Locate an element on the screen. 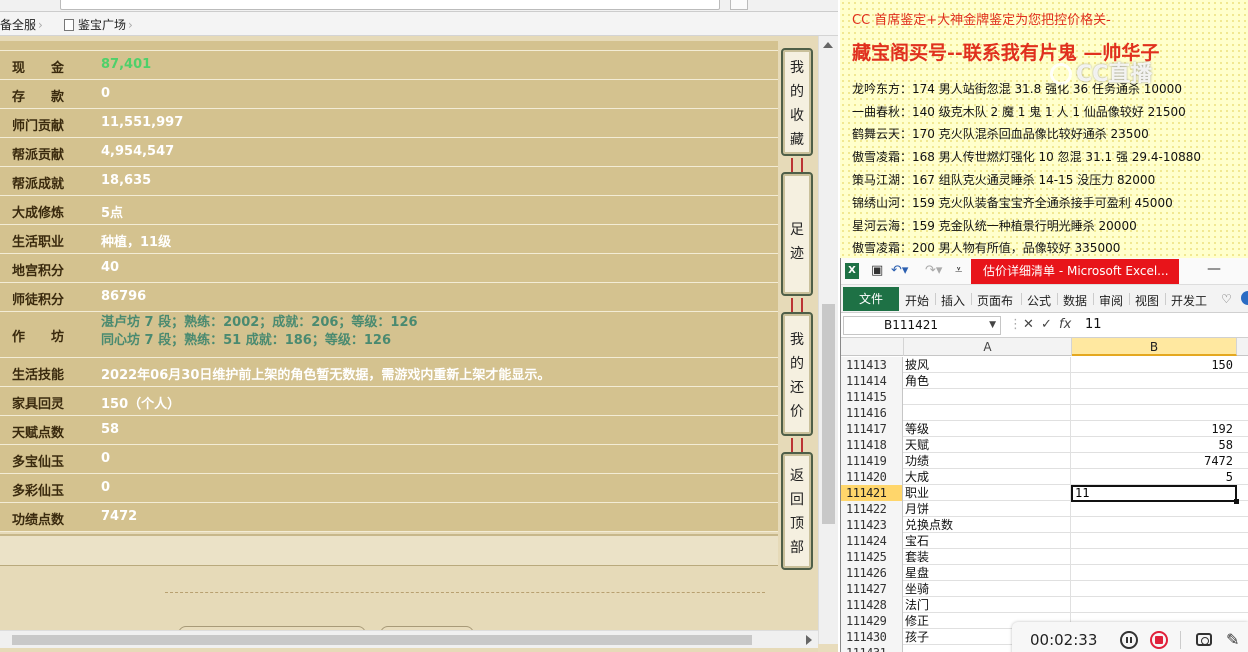 The height and width of the screenshot is (652, 1248). row-number: 111417 is located at coordinates (872, 429).